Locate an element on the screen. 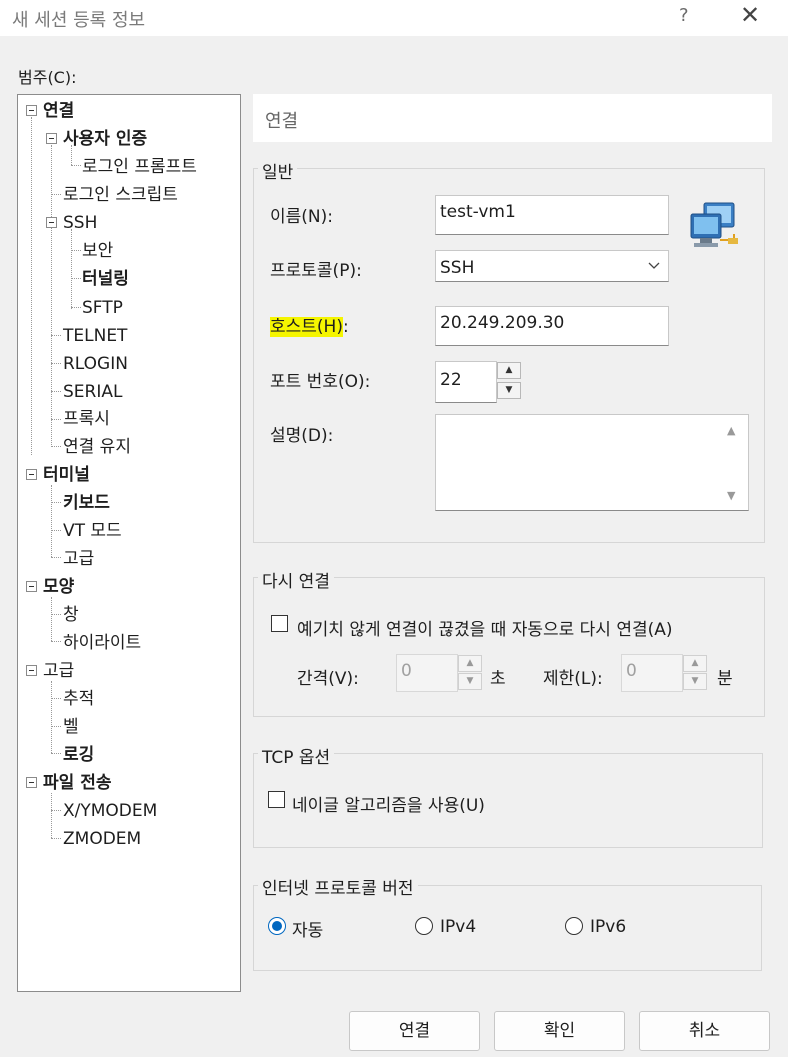 This screenshot has width=788, height=1057. help-button: ? is located at coordinates (684, 15).